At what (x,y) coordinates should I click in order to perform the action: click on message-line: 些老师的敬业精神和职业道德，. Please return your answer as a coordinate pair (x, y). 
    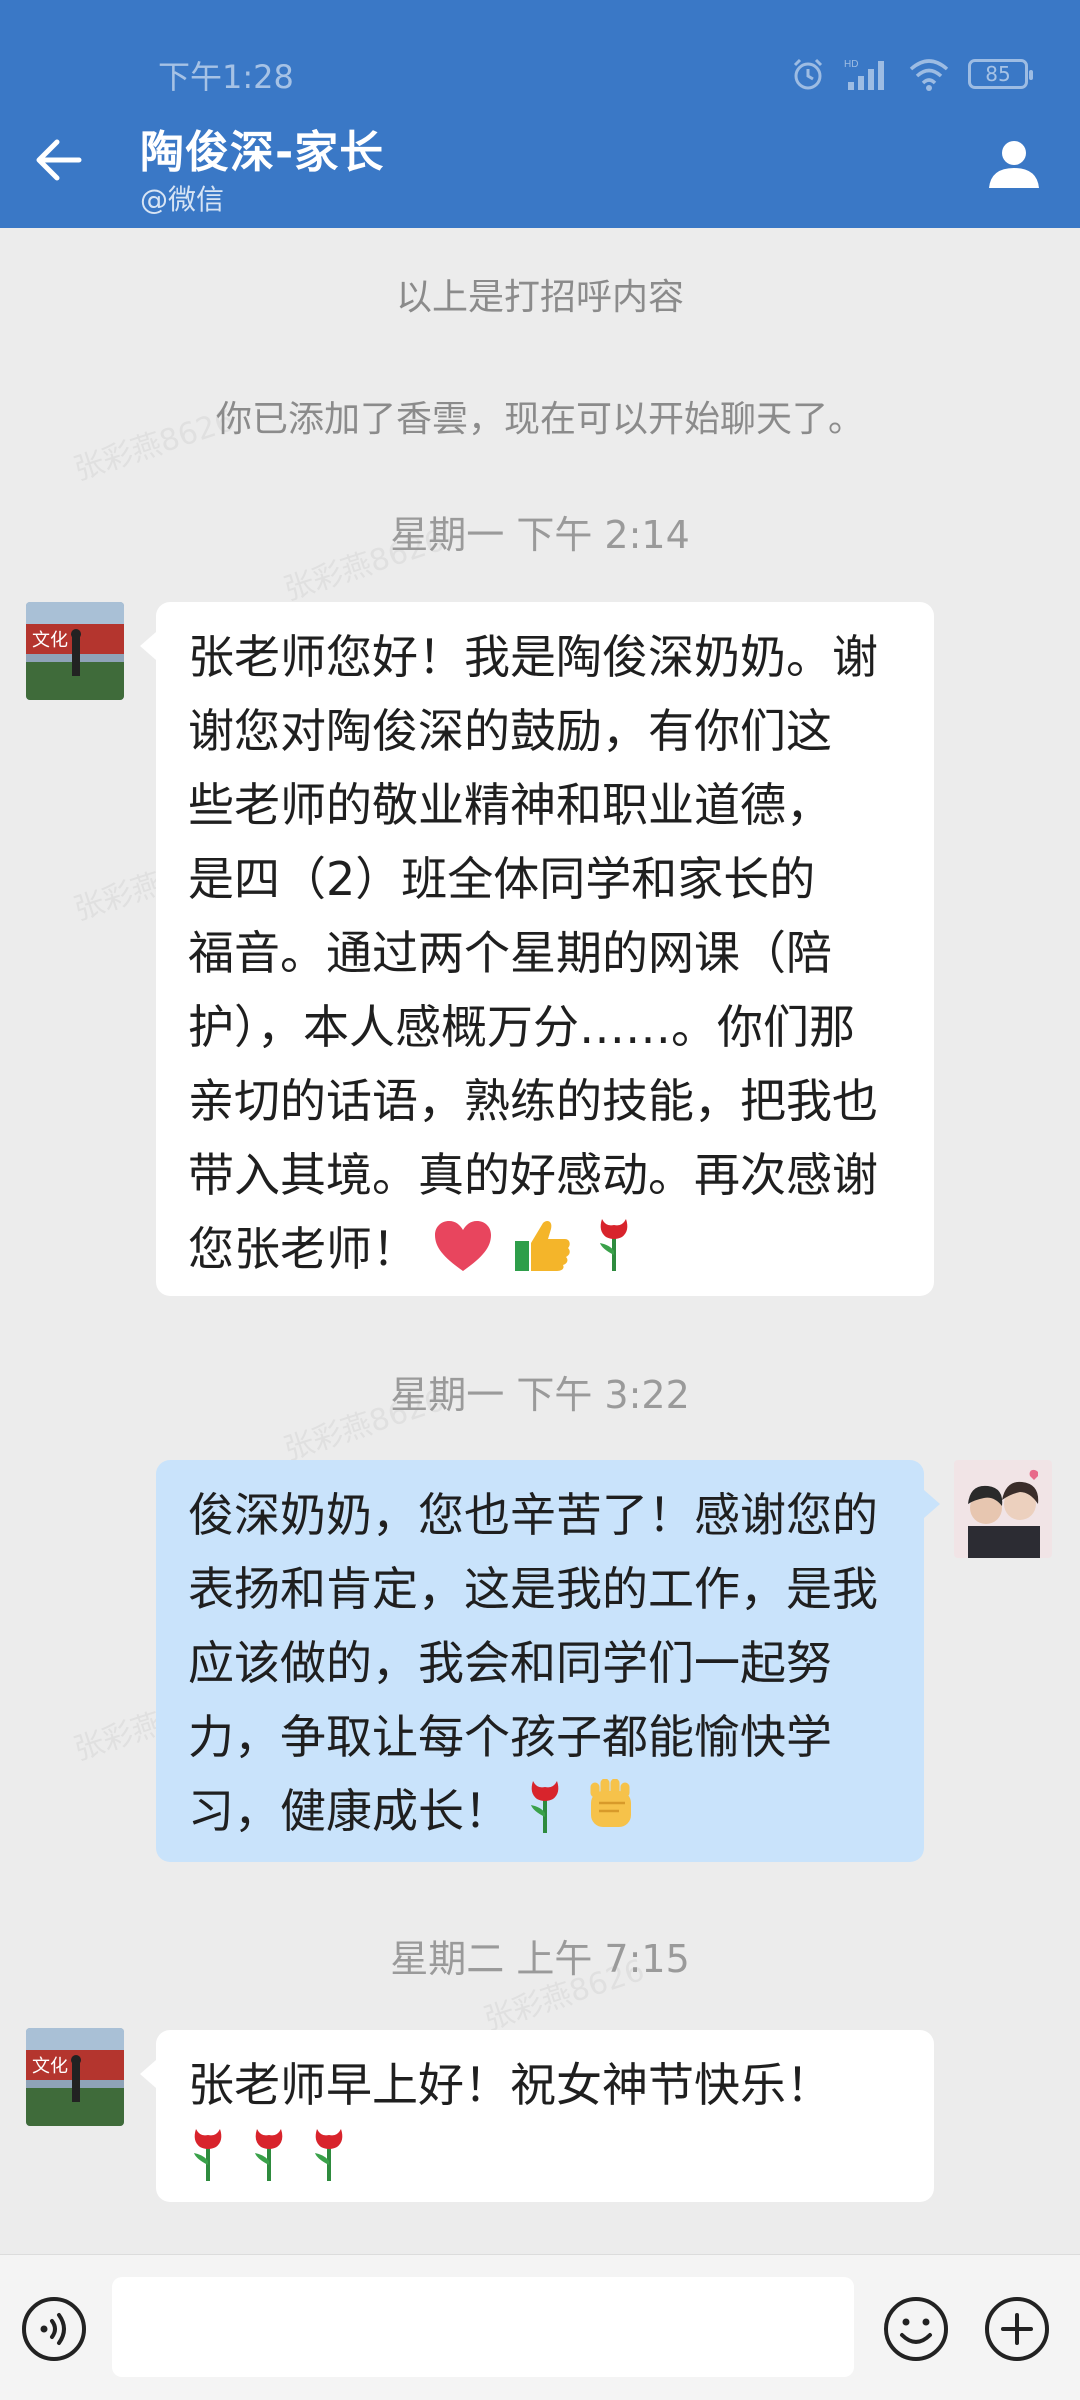
    Looking at the image, I should click on (510, 805).